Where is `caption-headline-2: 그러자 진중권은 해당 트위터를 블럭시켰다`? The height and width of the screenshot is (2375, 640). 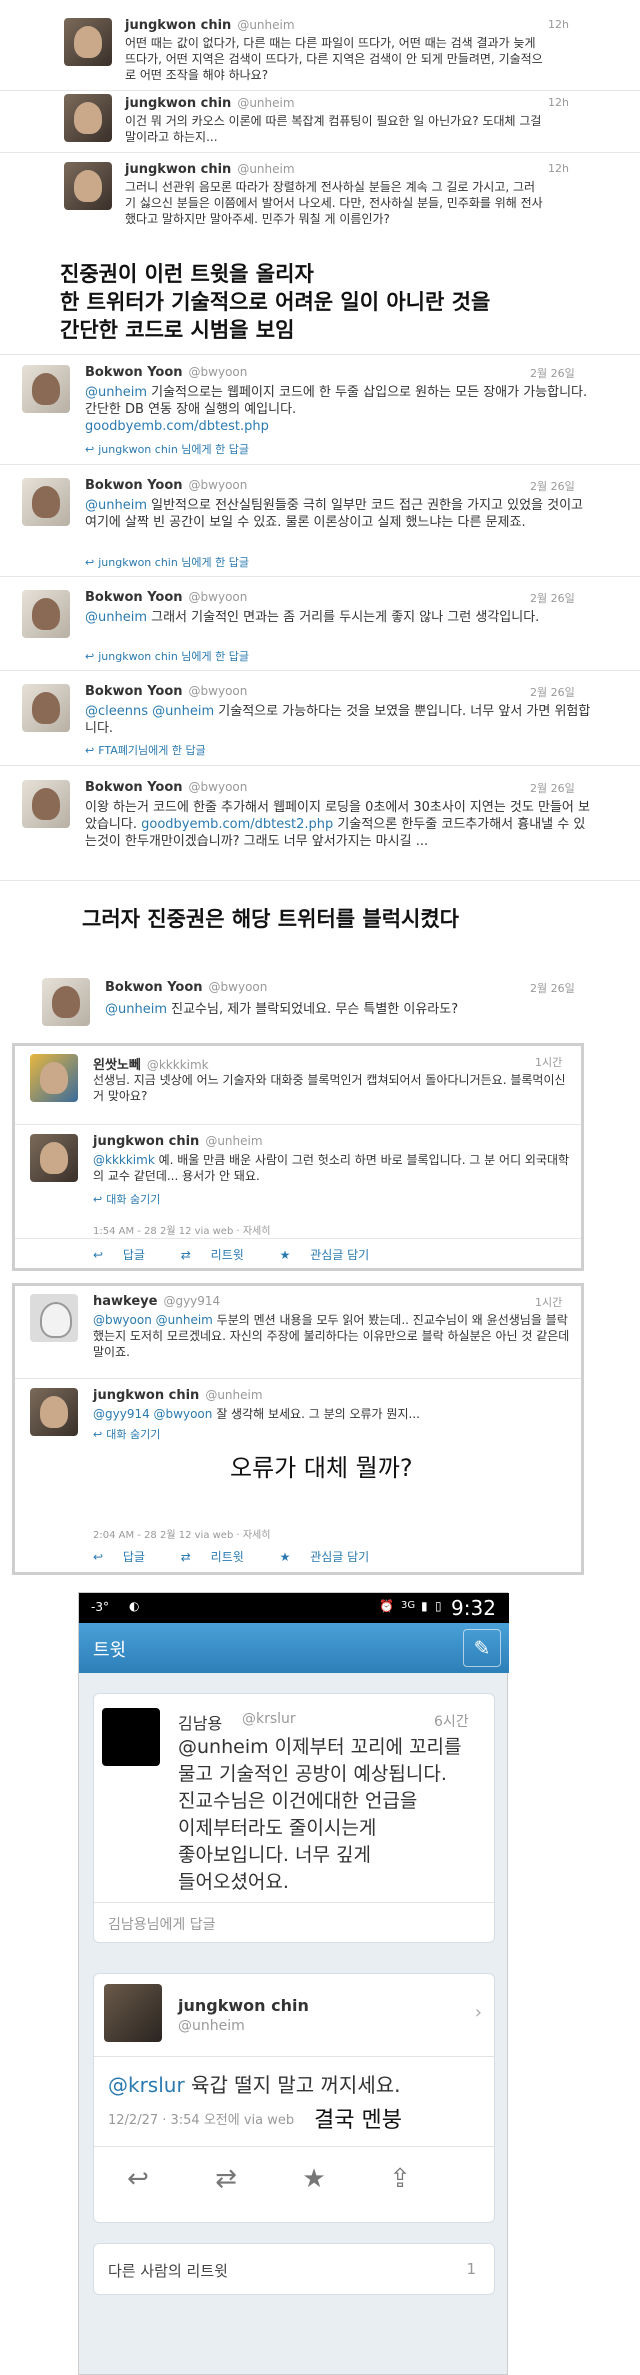
caption-headline-2: 그러자 진중권은 해당 트위터를 블럭시켰다 is located at coordinates (271, 919).